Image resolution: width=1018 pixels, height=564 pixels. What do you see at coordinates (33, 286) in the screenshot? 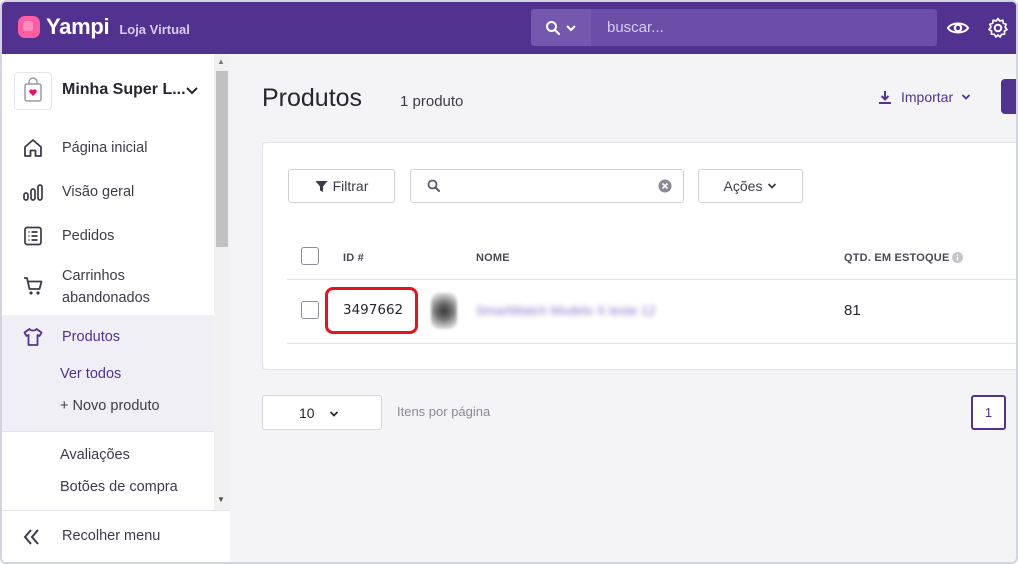
I see `cart-icon` at bounding box center [33, 286].